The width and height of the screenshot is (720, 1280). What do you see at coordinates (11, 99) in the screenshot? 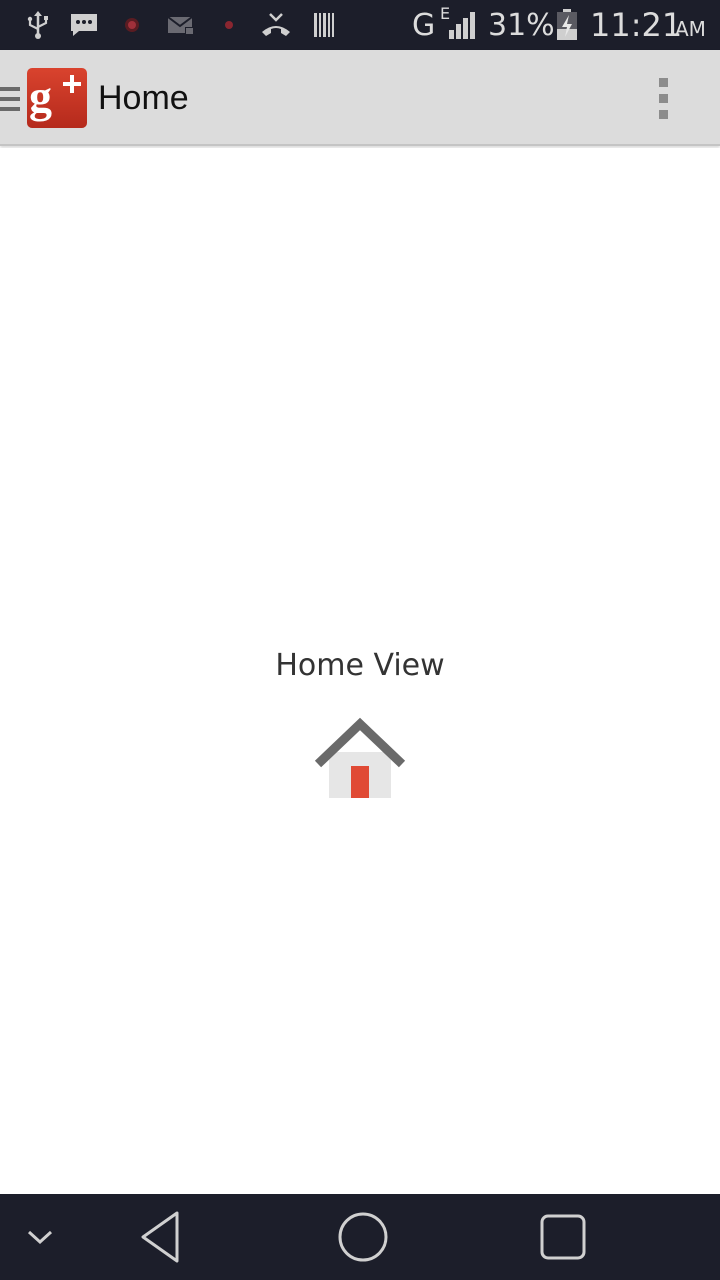
I see `drawer-icon` at bounding box center [11, 99].